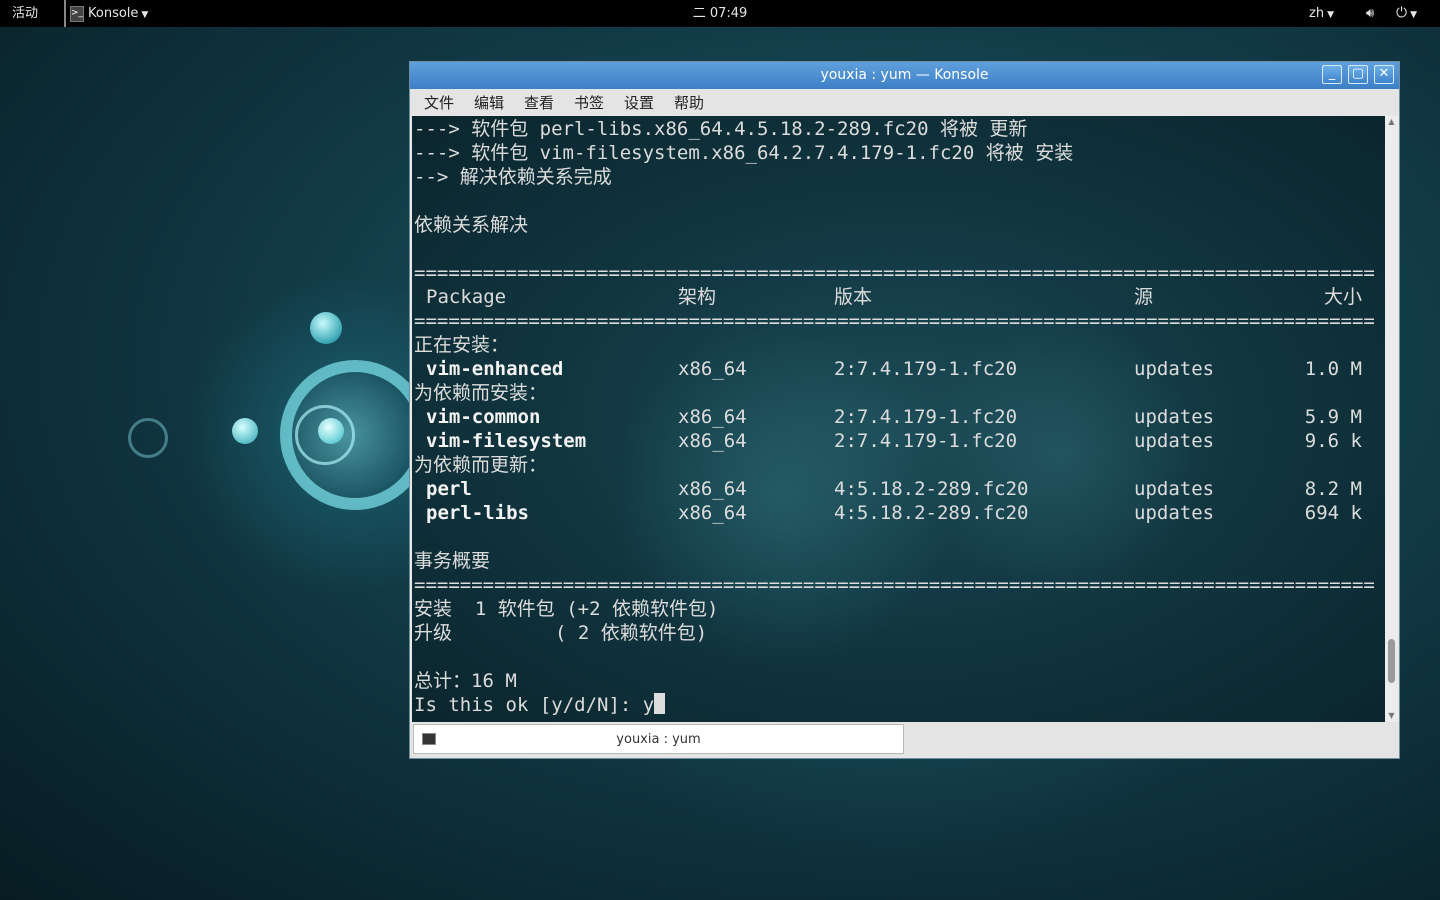  What do you see at coordinates (77, 13) in the screenshot?
I see `konsole-icon: >_` at bounding box center [77, 13].